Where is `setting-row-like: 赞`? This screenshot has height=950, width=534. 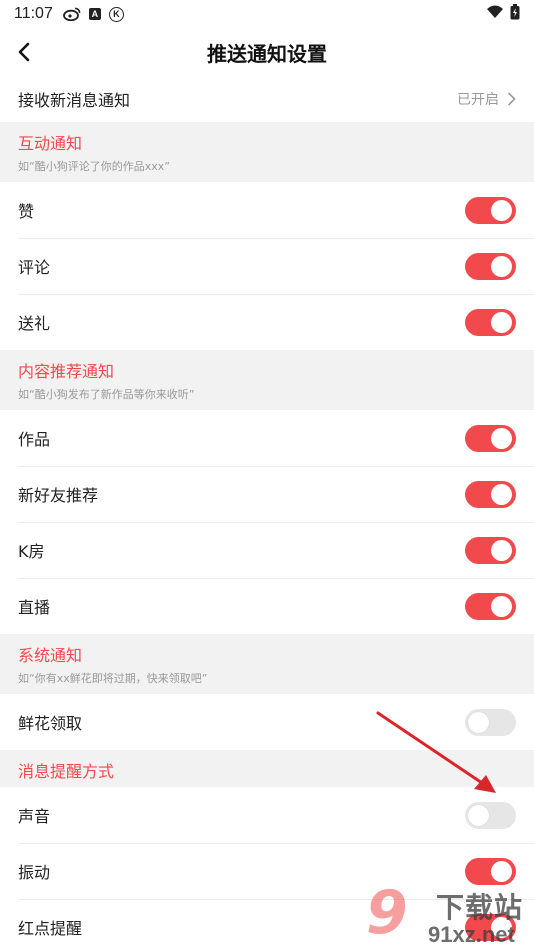 setting-row-like: 赞 is located at coordinates (267, 210).